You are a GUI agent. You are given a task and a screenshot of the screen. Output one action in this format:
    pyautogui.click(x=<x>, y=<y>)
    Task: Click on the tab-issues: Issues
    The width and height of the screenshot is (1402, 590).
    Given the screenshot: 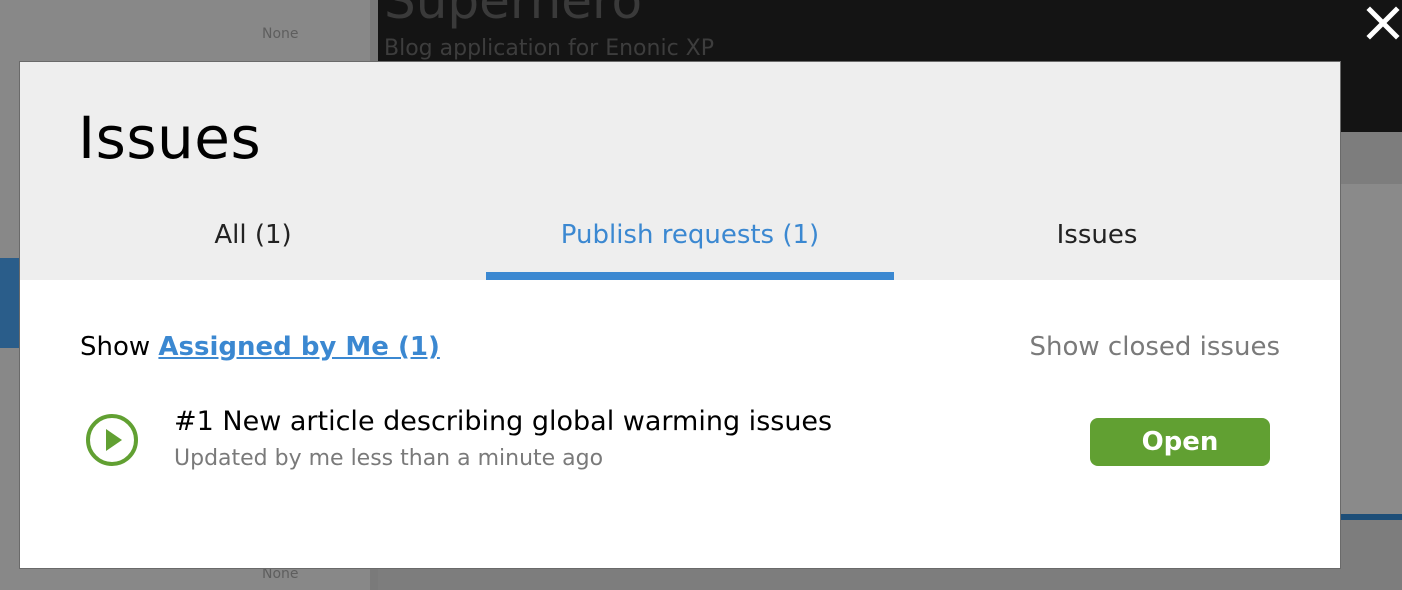 What is the action you would take?
    pyautogui.click(x=1097, y=239)
    